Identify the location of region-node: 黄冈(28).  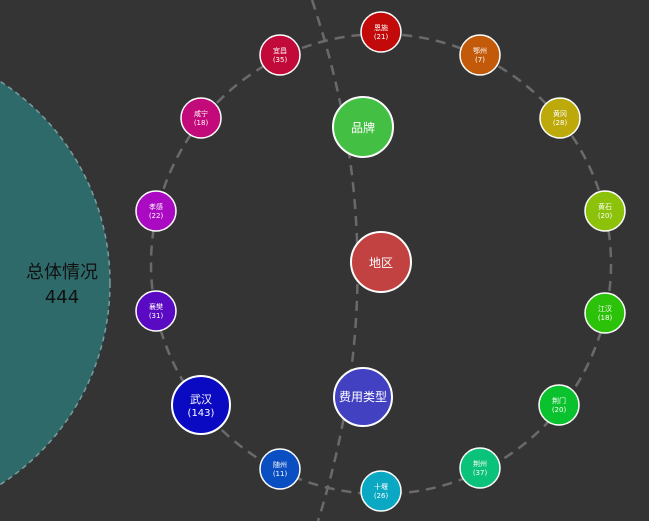
(560, 118).